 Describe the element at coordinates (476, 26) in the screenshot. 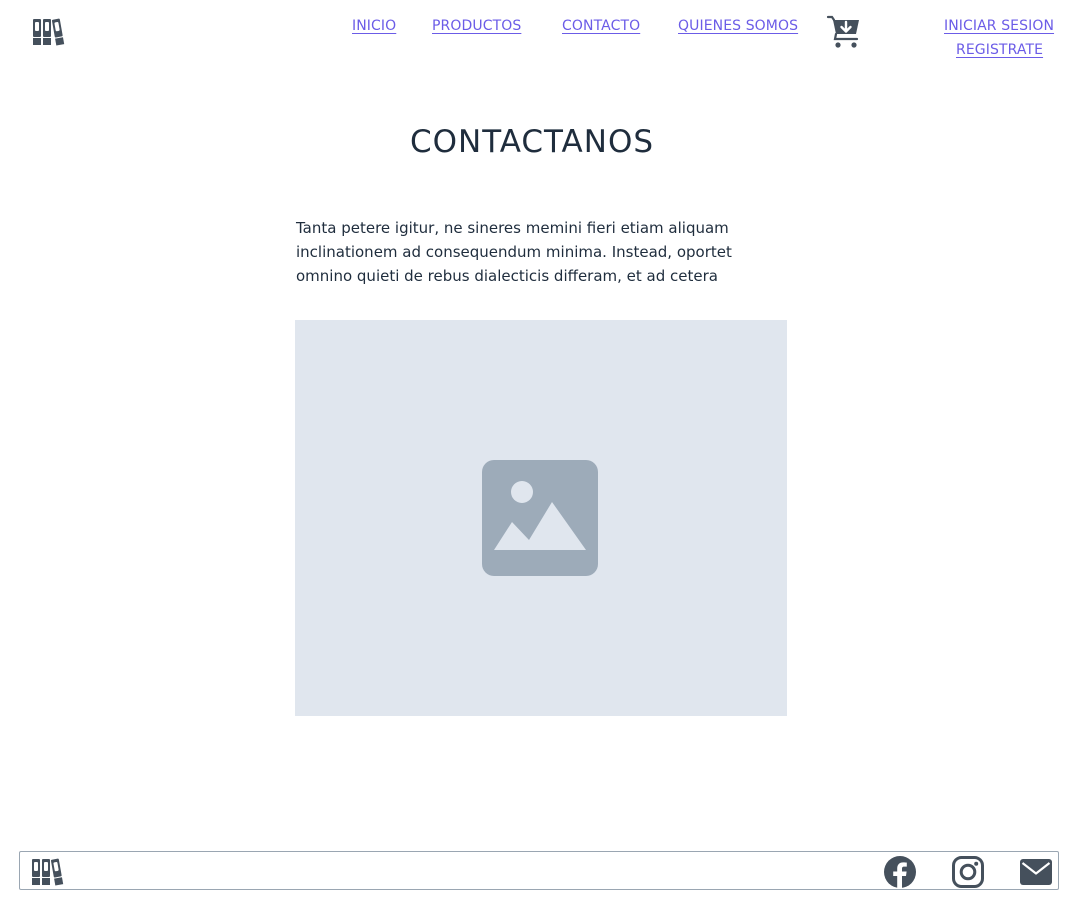

I see `nav-productos-link: PRODUCTOS` at that location.